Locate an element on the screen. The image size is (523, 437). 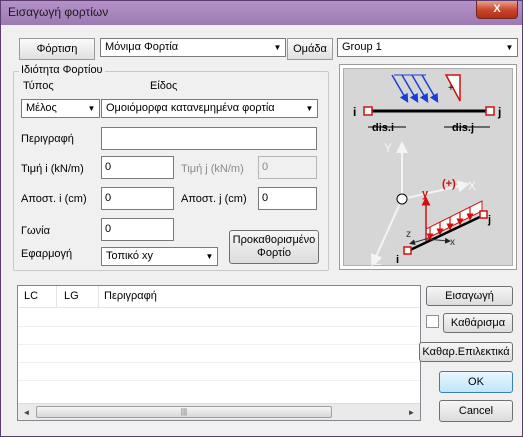
distributed-load-arrows is located at coordinates (415, 88).